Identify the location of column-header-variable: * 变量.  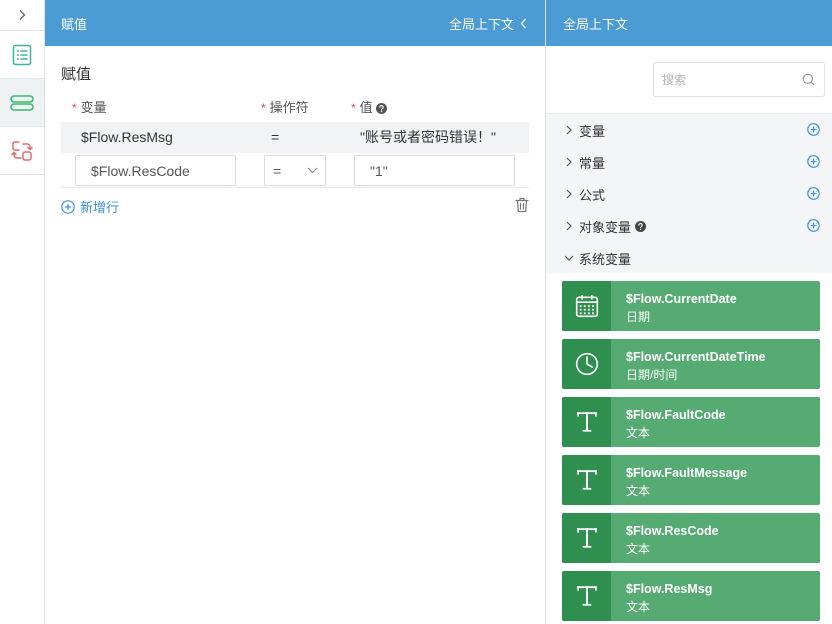
(89, 108).